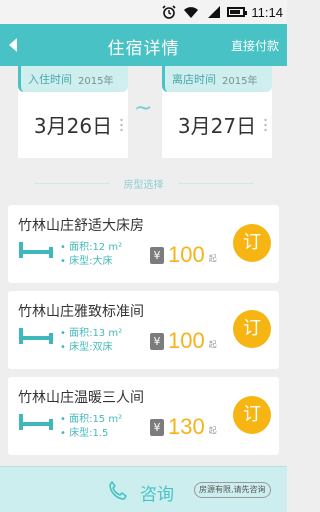 This screenshot has height=512, width=320. What do you see at coordinates (143, 183) in the screenshot?
I see `room-type-section-label: 房型选择` at bounding box center [143, 183].